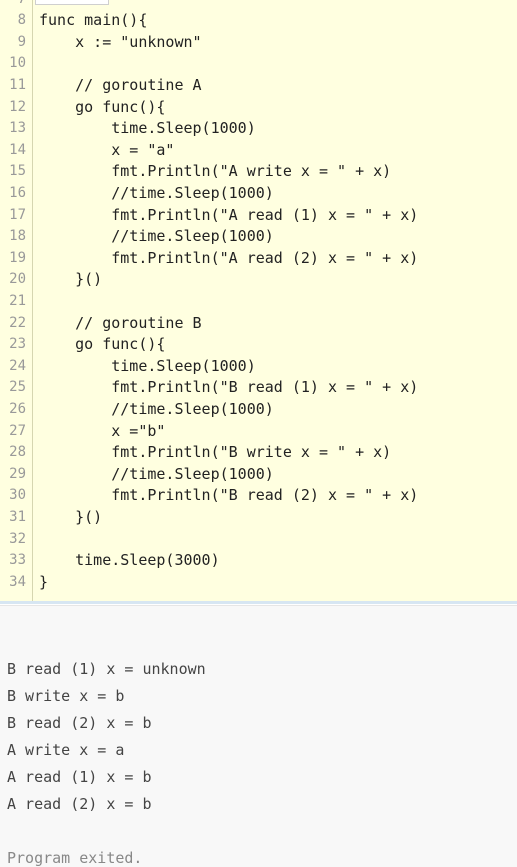  I want to click on line-number: 22, so click(17, 322).